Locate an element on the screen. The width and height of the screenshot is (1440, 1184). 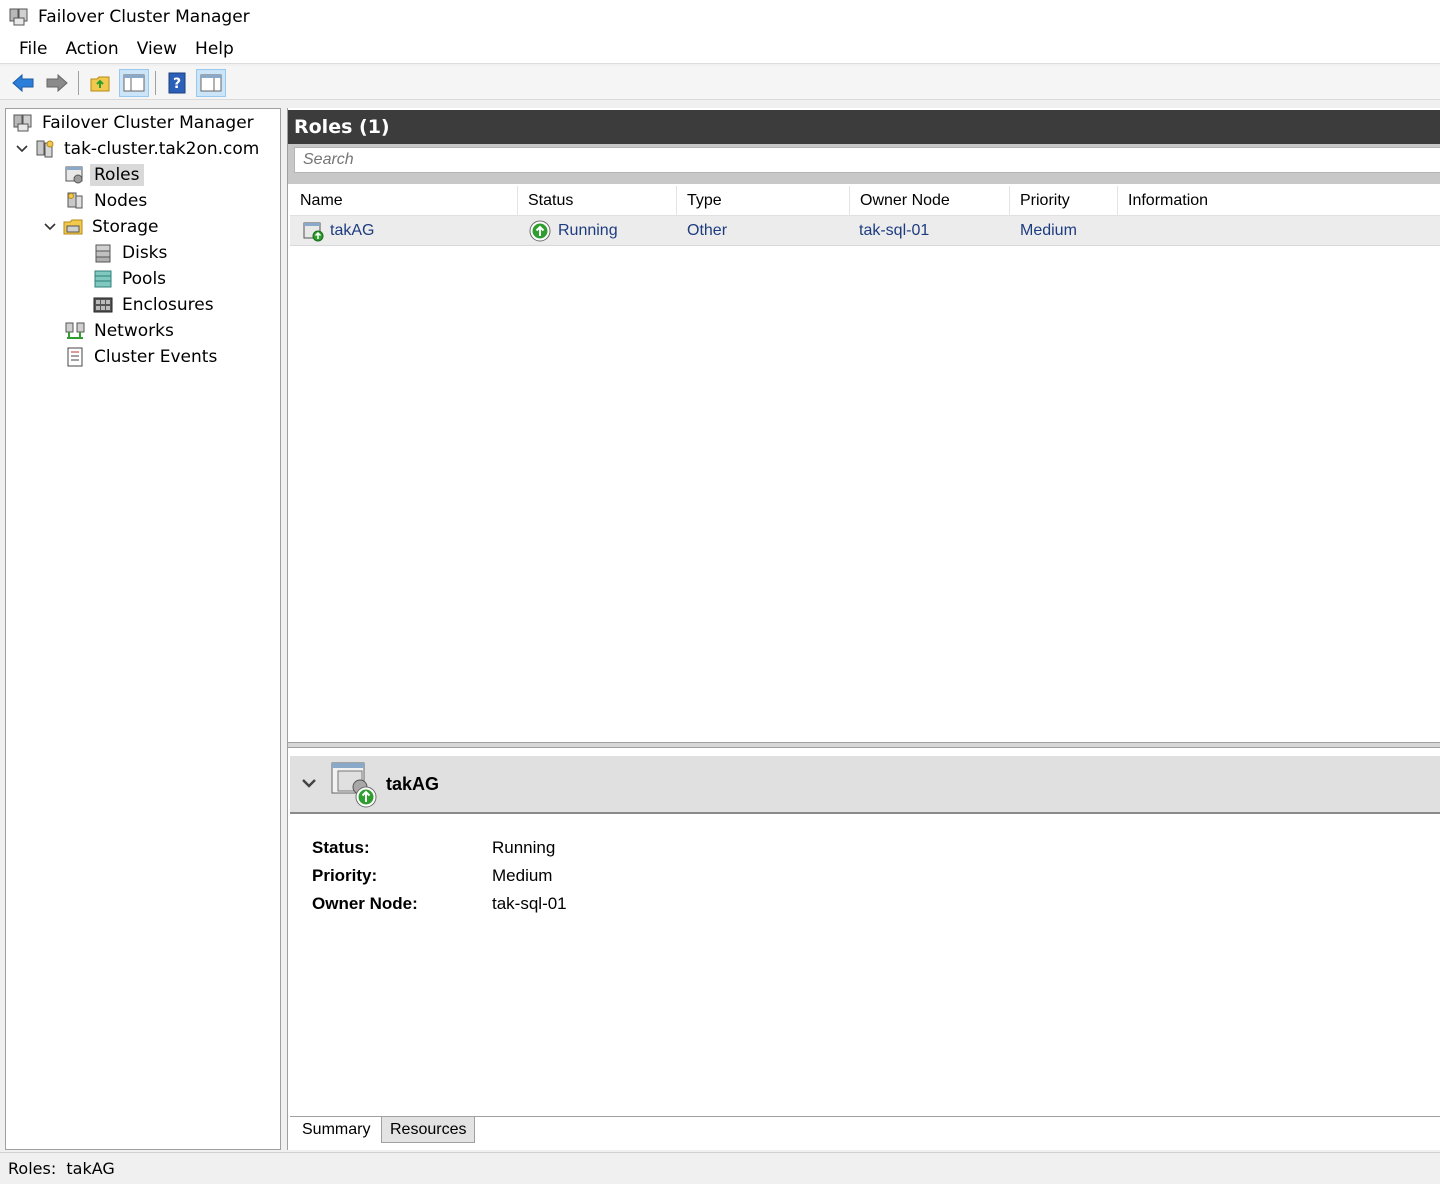
up-folder-icon is located at coordinates (100, 83).